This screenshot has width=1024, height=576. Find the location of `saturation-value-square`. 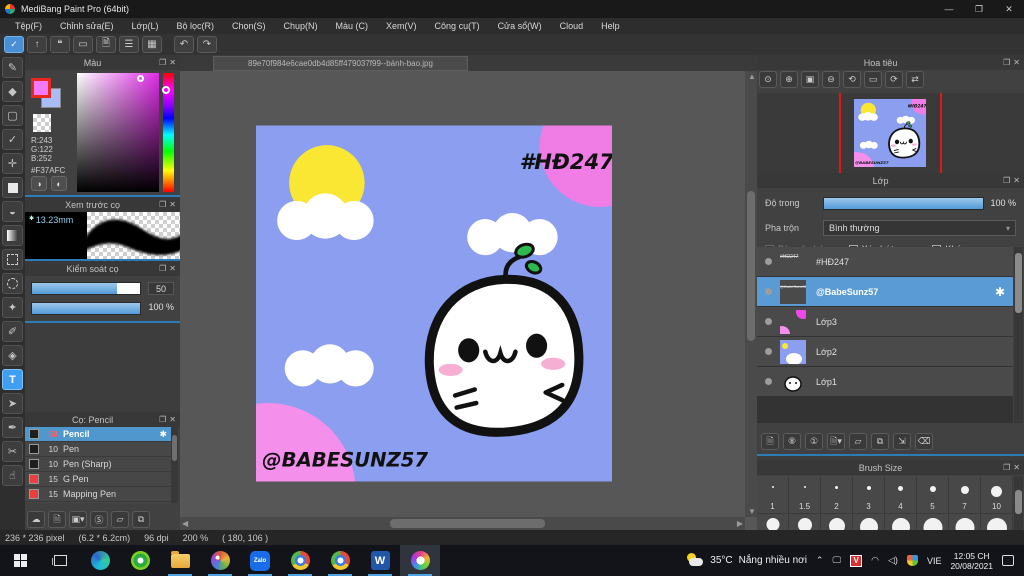

saturation-value-square is located at coordinates (118, 132).